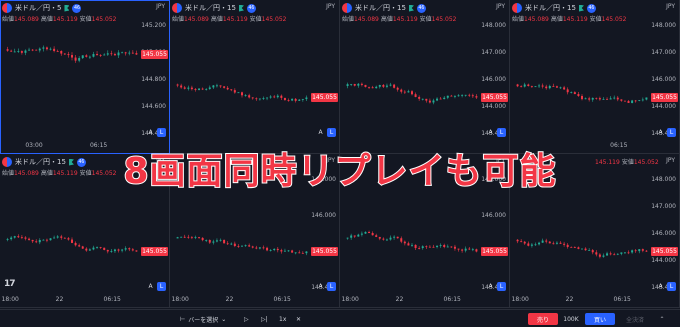 The height and width of the screenshot is (327, 680). Describe the element at coordinates (543, 319) in the screenshot. I see `sell-button: 売り` at that location.